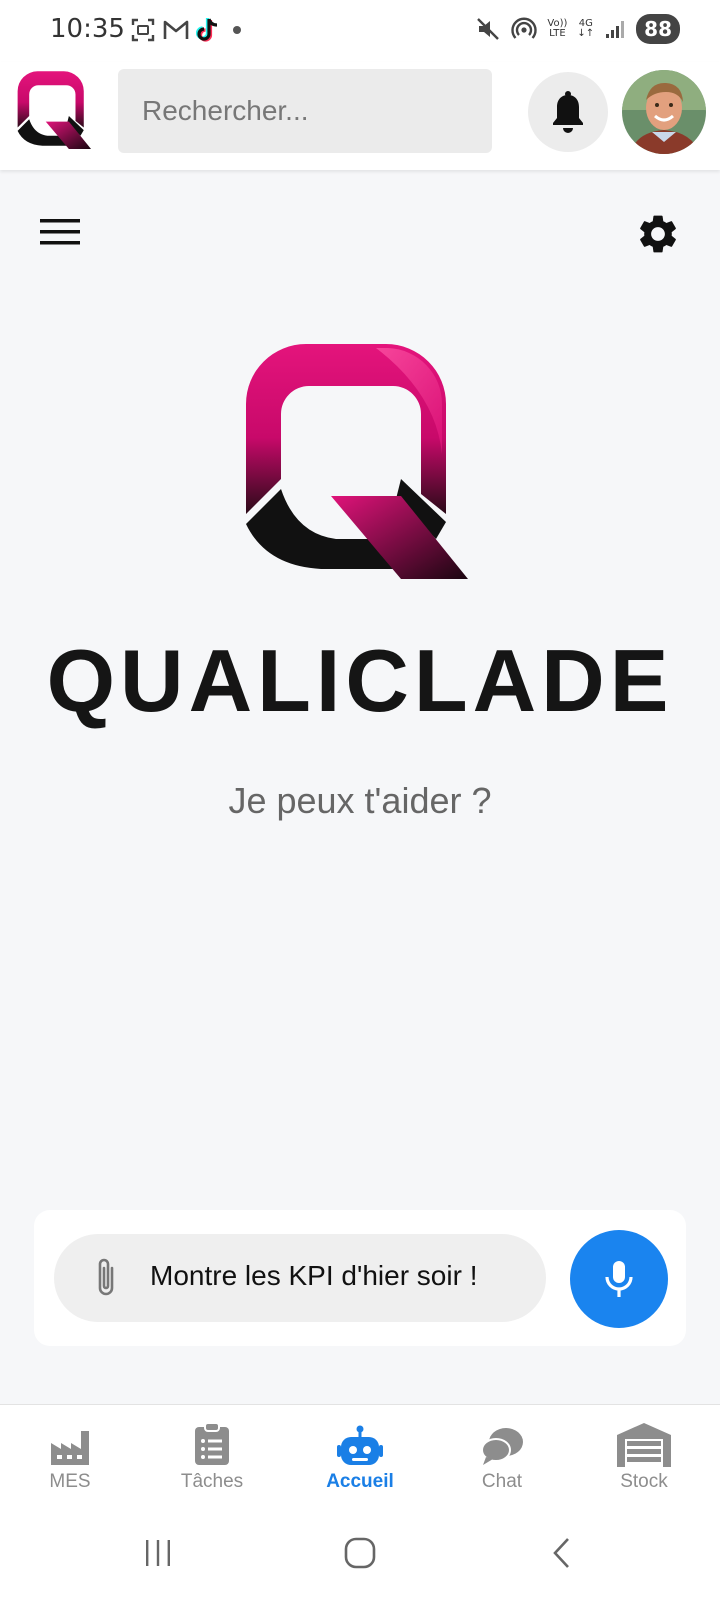 The height and width of the screenshot is (1600, 720). I want to click on signal-icon, so click(615, 29).